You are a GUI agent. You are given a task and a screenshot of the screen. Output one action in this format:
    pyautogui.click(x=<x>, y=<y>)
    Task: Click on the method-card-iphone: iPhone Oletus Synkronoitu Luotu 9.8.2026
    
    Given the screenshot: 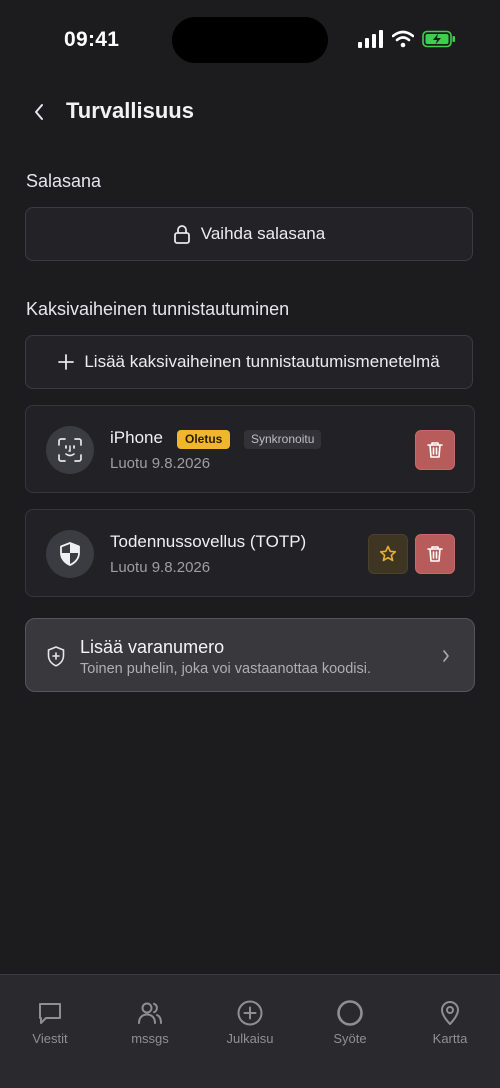 What is the action you would take?
    pyautogui.click(x=250, y=449)
    